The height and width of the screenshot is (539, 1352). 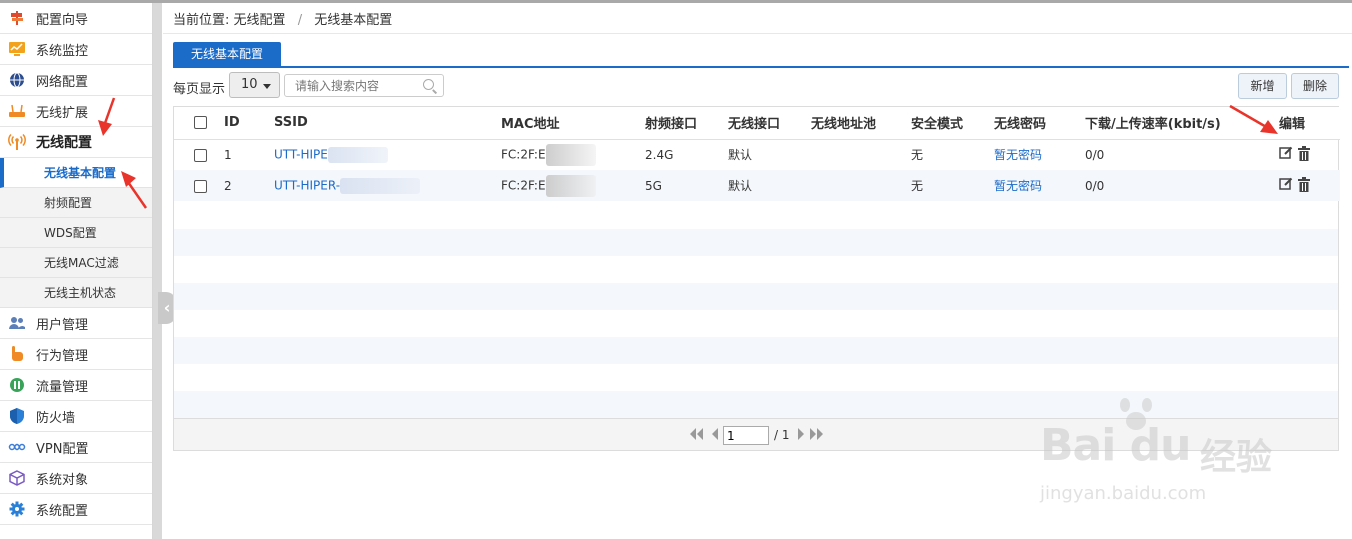 What do you see at coordinates (76, 293) in the screenshot?
I see `submenu-item-host-status: 无线主机状态` at bounding box center [76, 293].